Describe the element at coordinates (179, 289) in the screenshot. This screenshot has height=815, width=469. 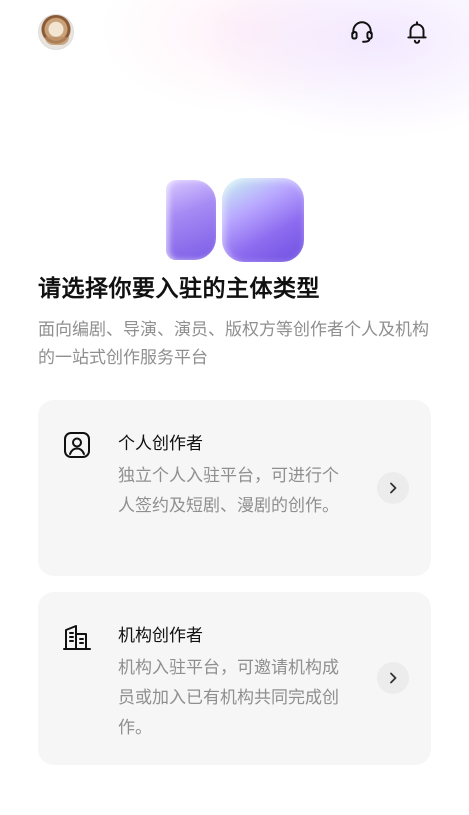
I see `page-title: 请选择你要入驻的主体类型` at that location.